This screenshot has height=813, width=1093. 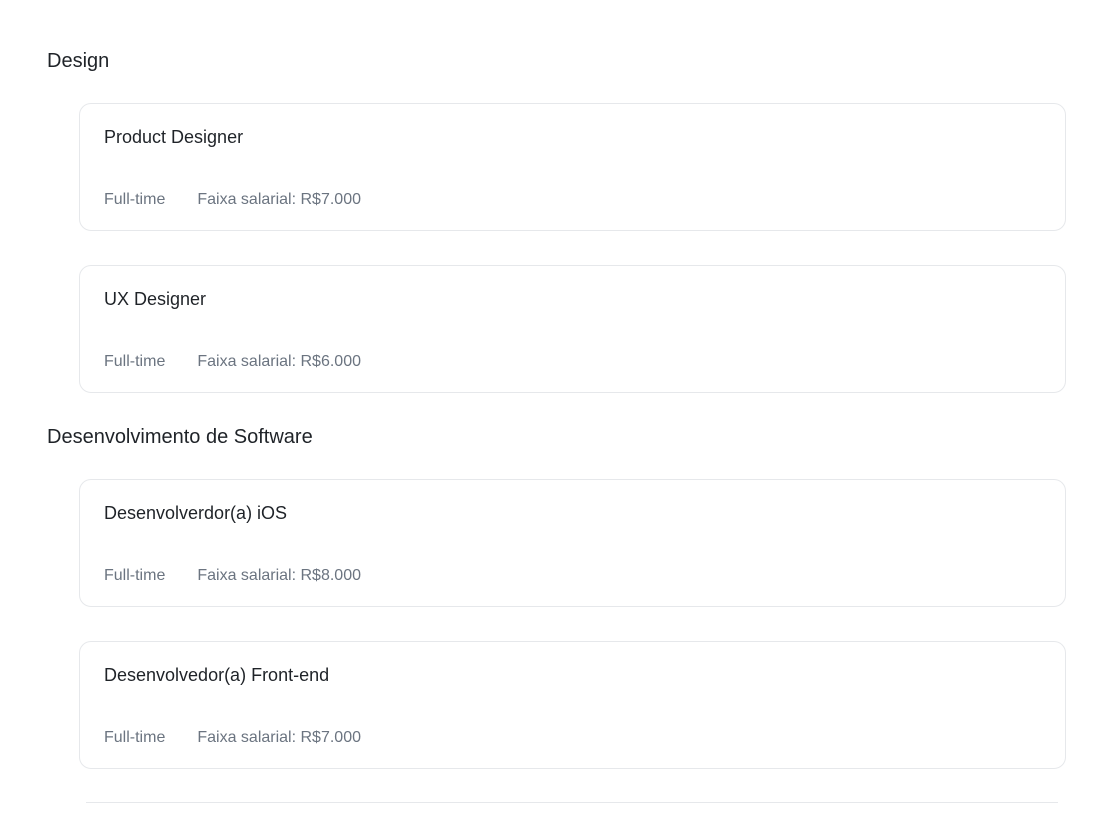 I want to click on job-meta: Full-time Faixa salarial: R$8.000, so click(x=232, y=576).